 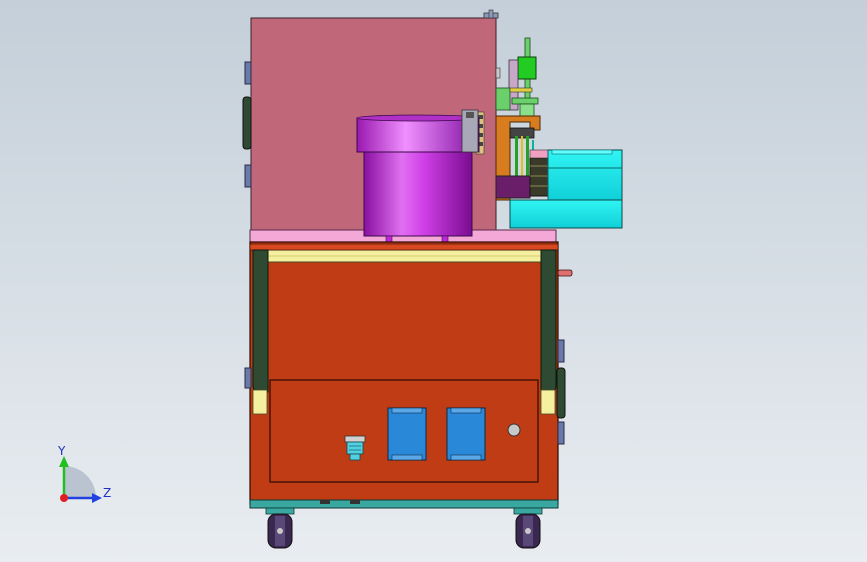 What do you see at coordinates (260, 321) in the screenshot?
I see `left-side-rail` at bounding box center [260, 321].